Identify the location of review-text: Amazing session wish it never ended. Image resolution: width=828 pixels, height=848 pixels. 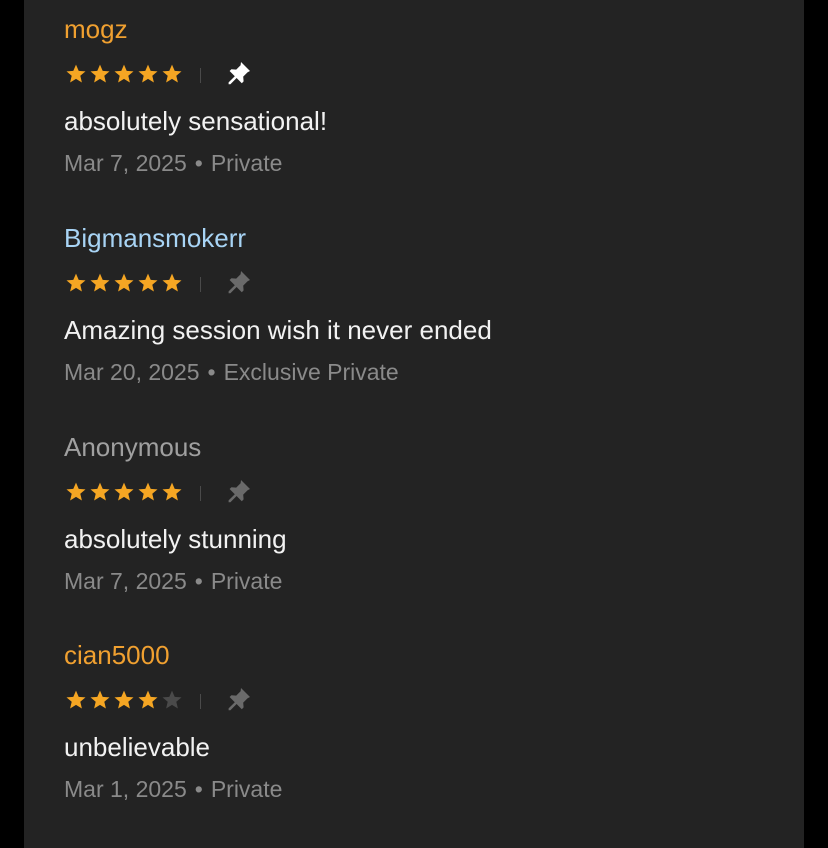
(278, 330).